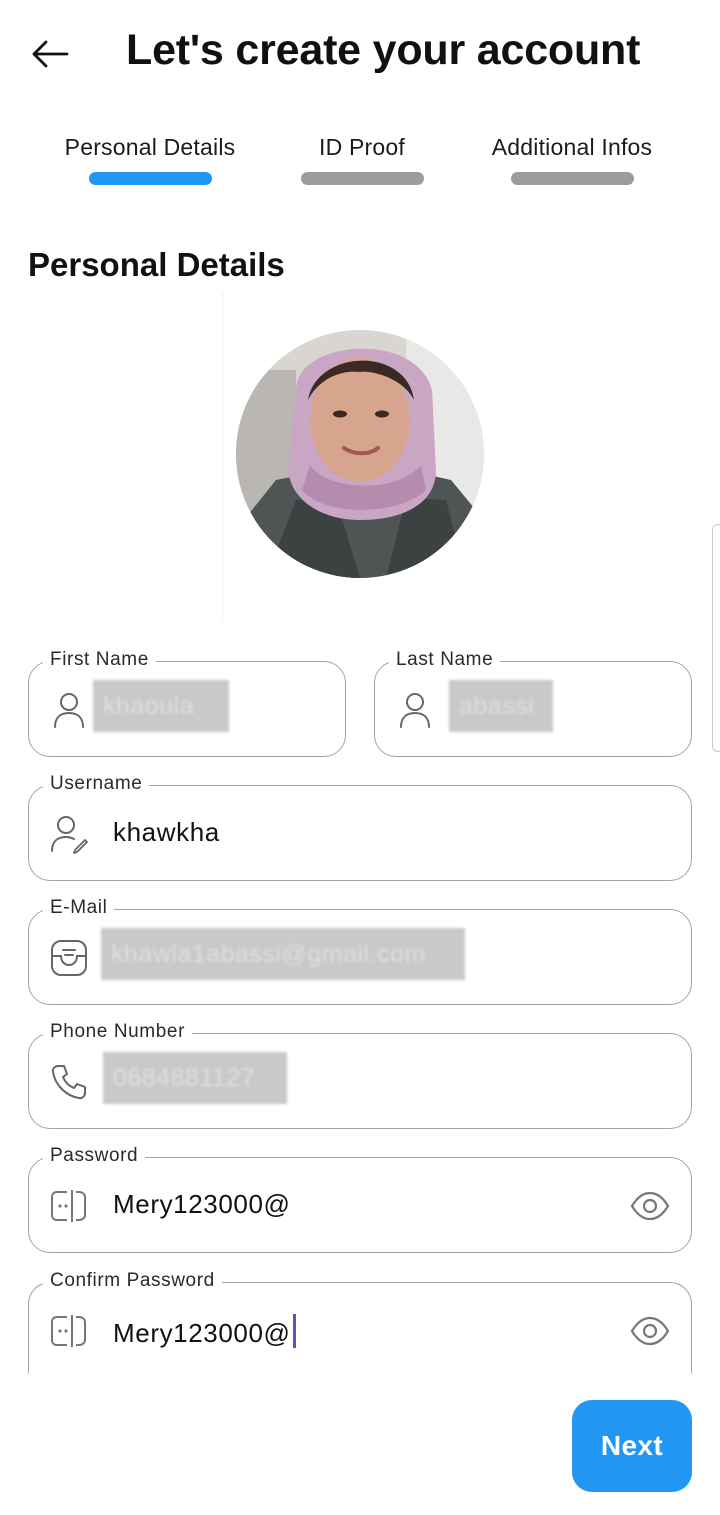 The height and width of the screenshot is (1515, 720). I want to click on password-visibility-toggle, so click(650, 1206).